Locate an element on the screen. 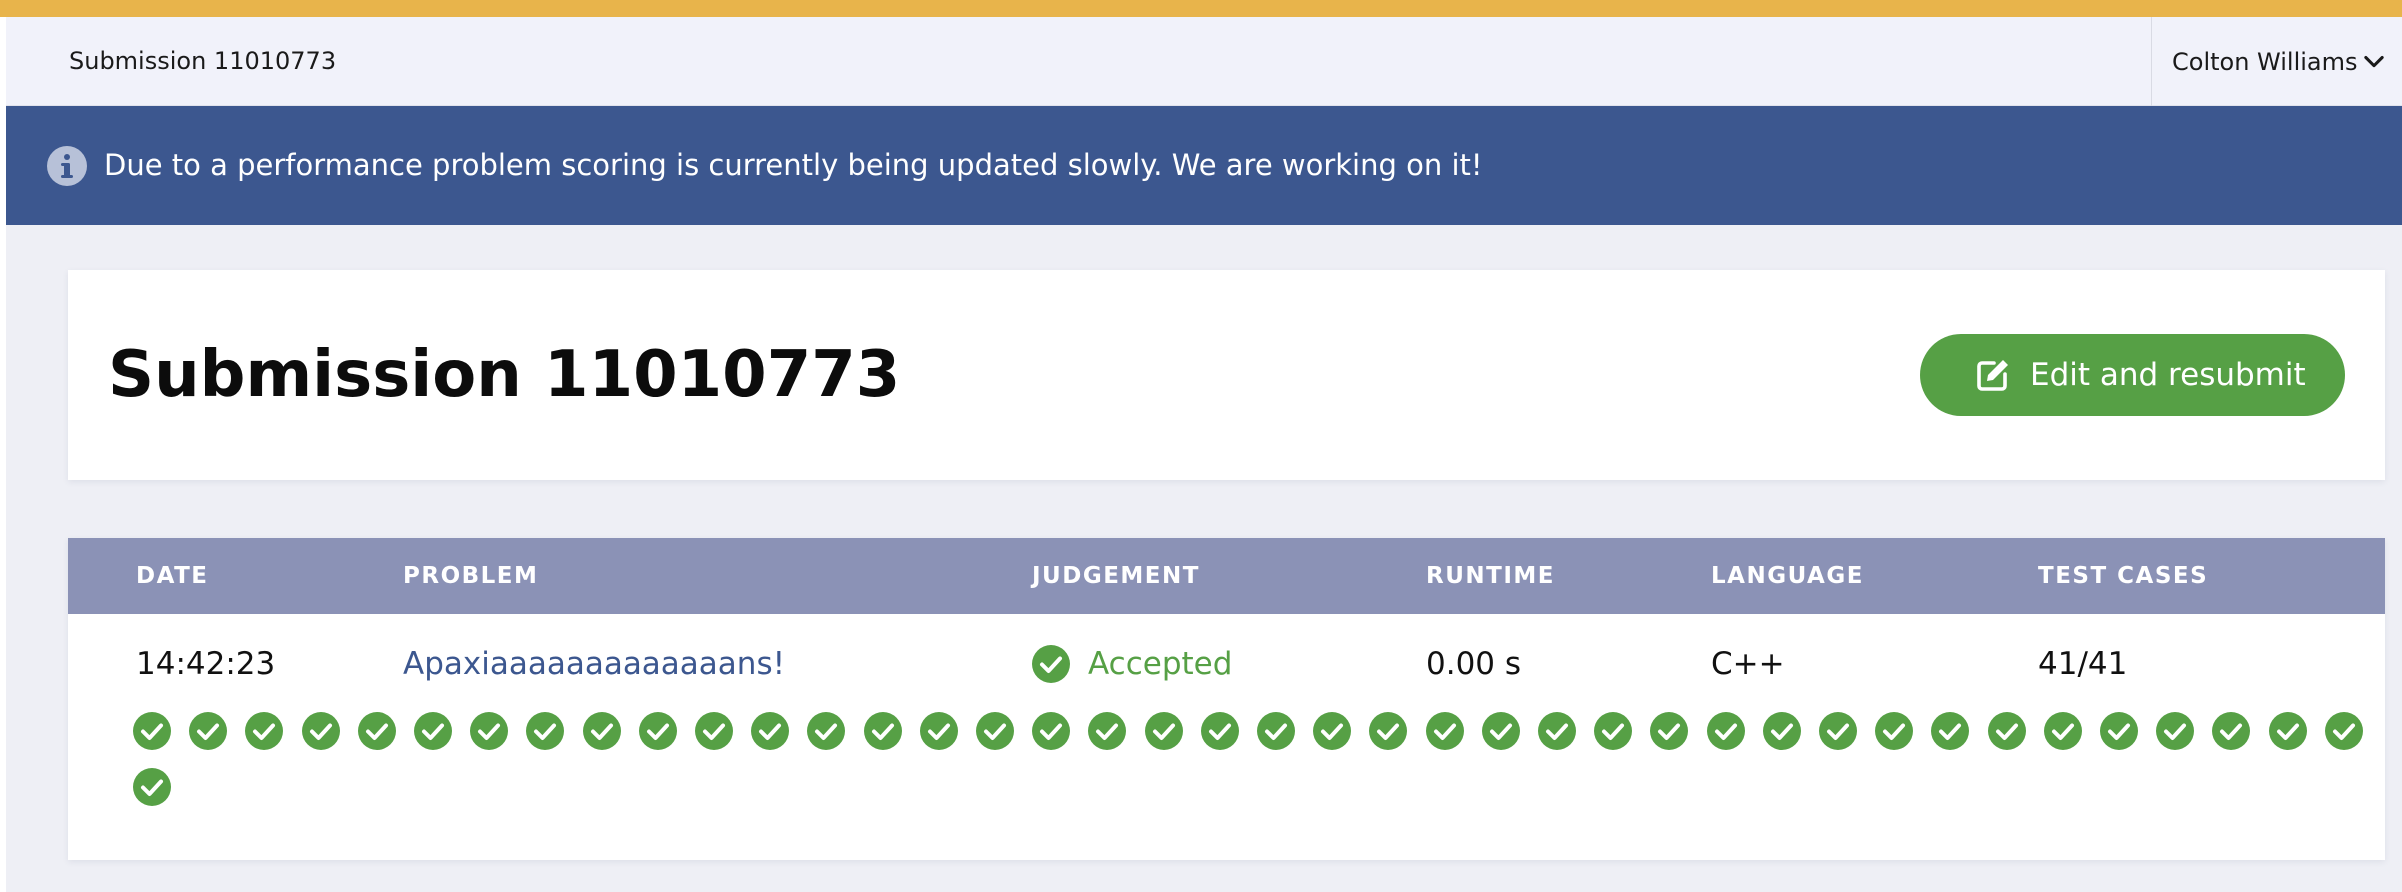  cell-date: 14:42:23 is located at coordinates (206, 664).